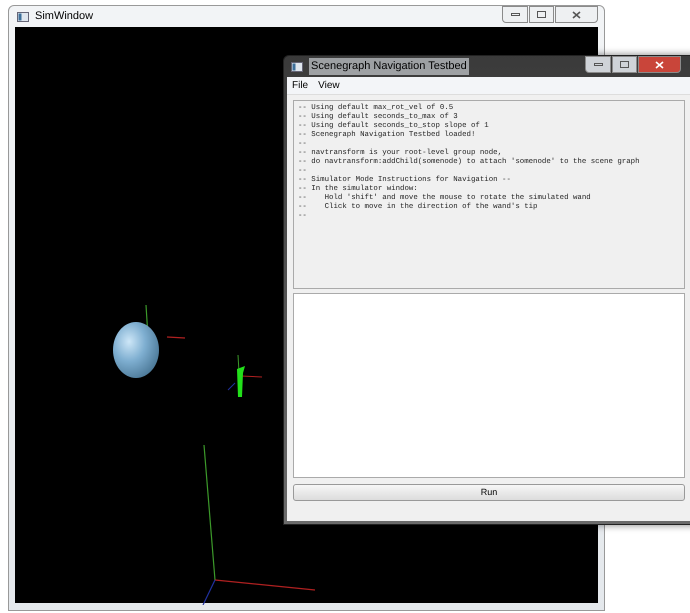  What do you see at coordinates (329, 85) in the screenshot?
I see `menu-item: View` at bounding box center [329, 85].